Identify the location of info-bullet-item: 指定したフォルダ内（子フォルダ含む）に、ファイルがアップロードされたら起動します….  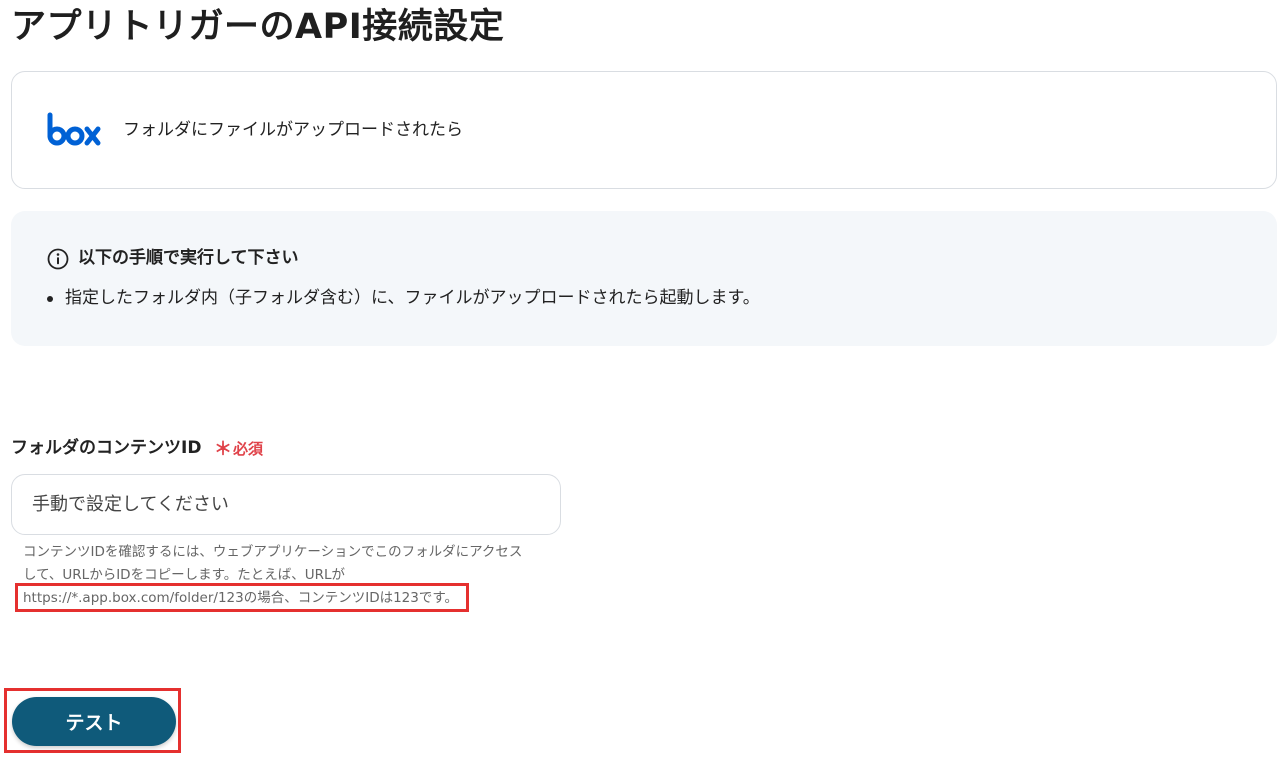
(412, 298).